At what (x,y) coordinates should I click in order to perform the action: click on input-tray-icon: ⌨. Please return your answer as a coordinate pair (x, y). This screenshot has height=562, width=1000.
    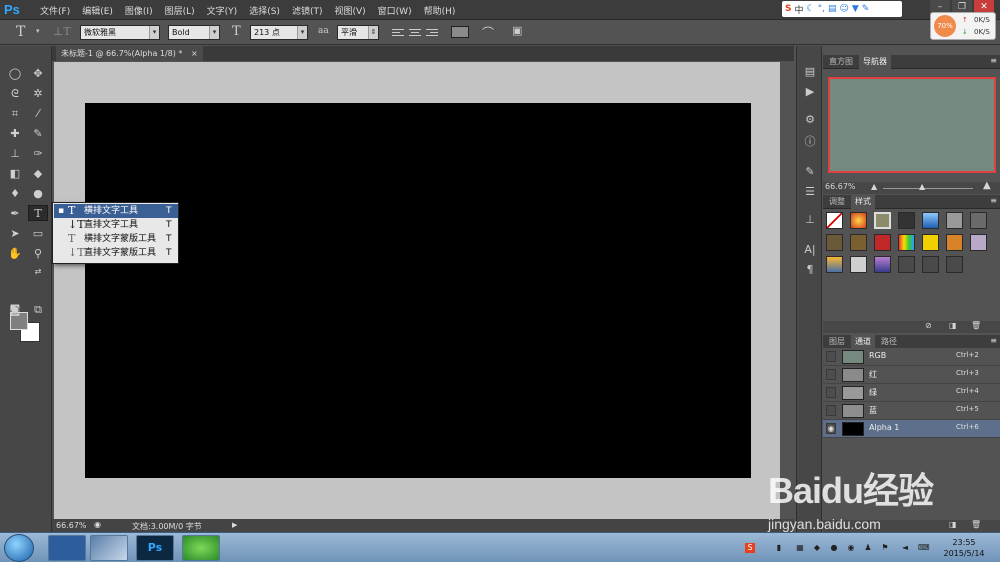
    Looking at the image, I should click on (924, 548).